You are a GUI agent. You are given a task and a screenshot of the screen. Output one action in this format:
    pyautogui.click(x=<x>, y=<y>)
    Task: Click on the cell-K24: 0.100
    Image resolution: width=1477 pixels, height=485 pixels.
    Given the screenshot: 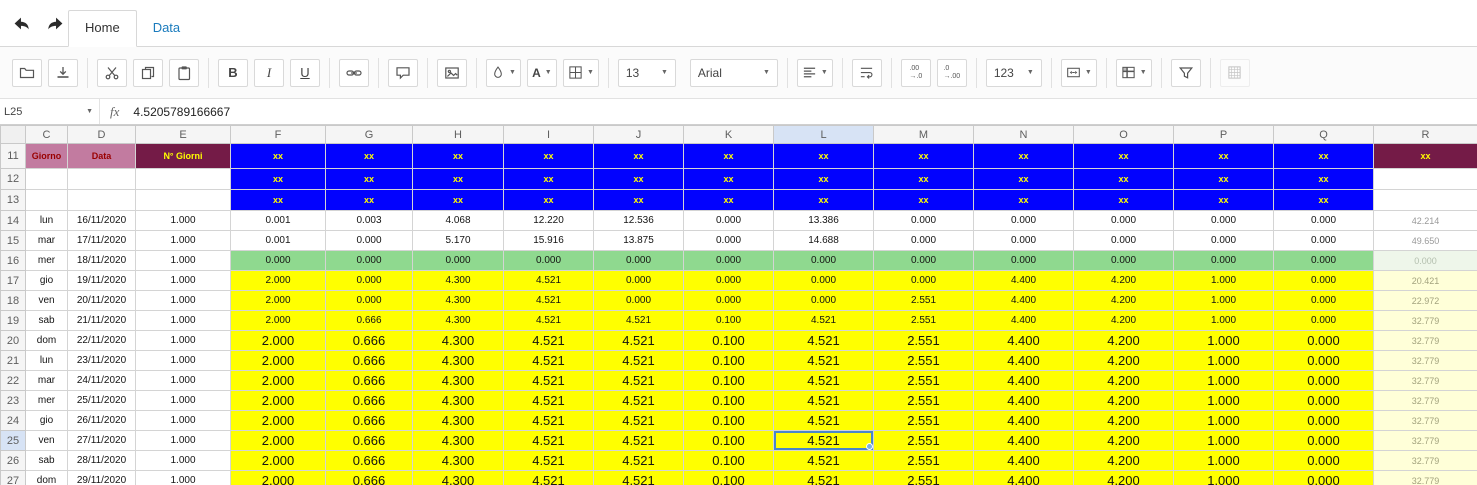 What is the action you would take?
    pyautogui.click(x=728, y=420)
    